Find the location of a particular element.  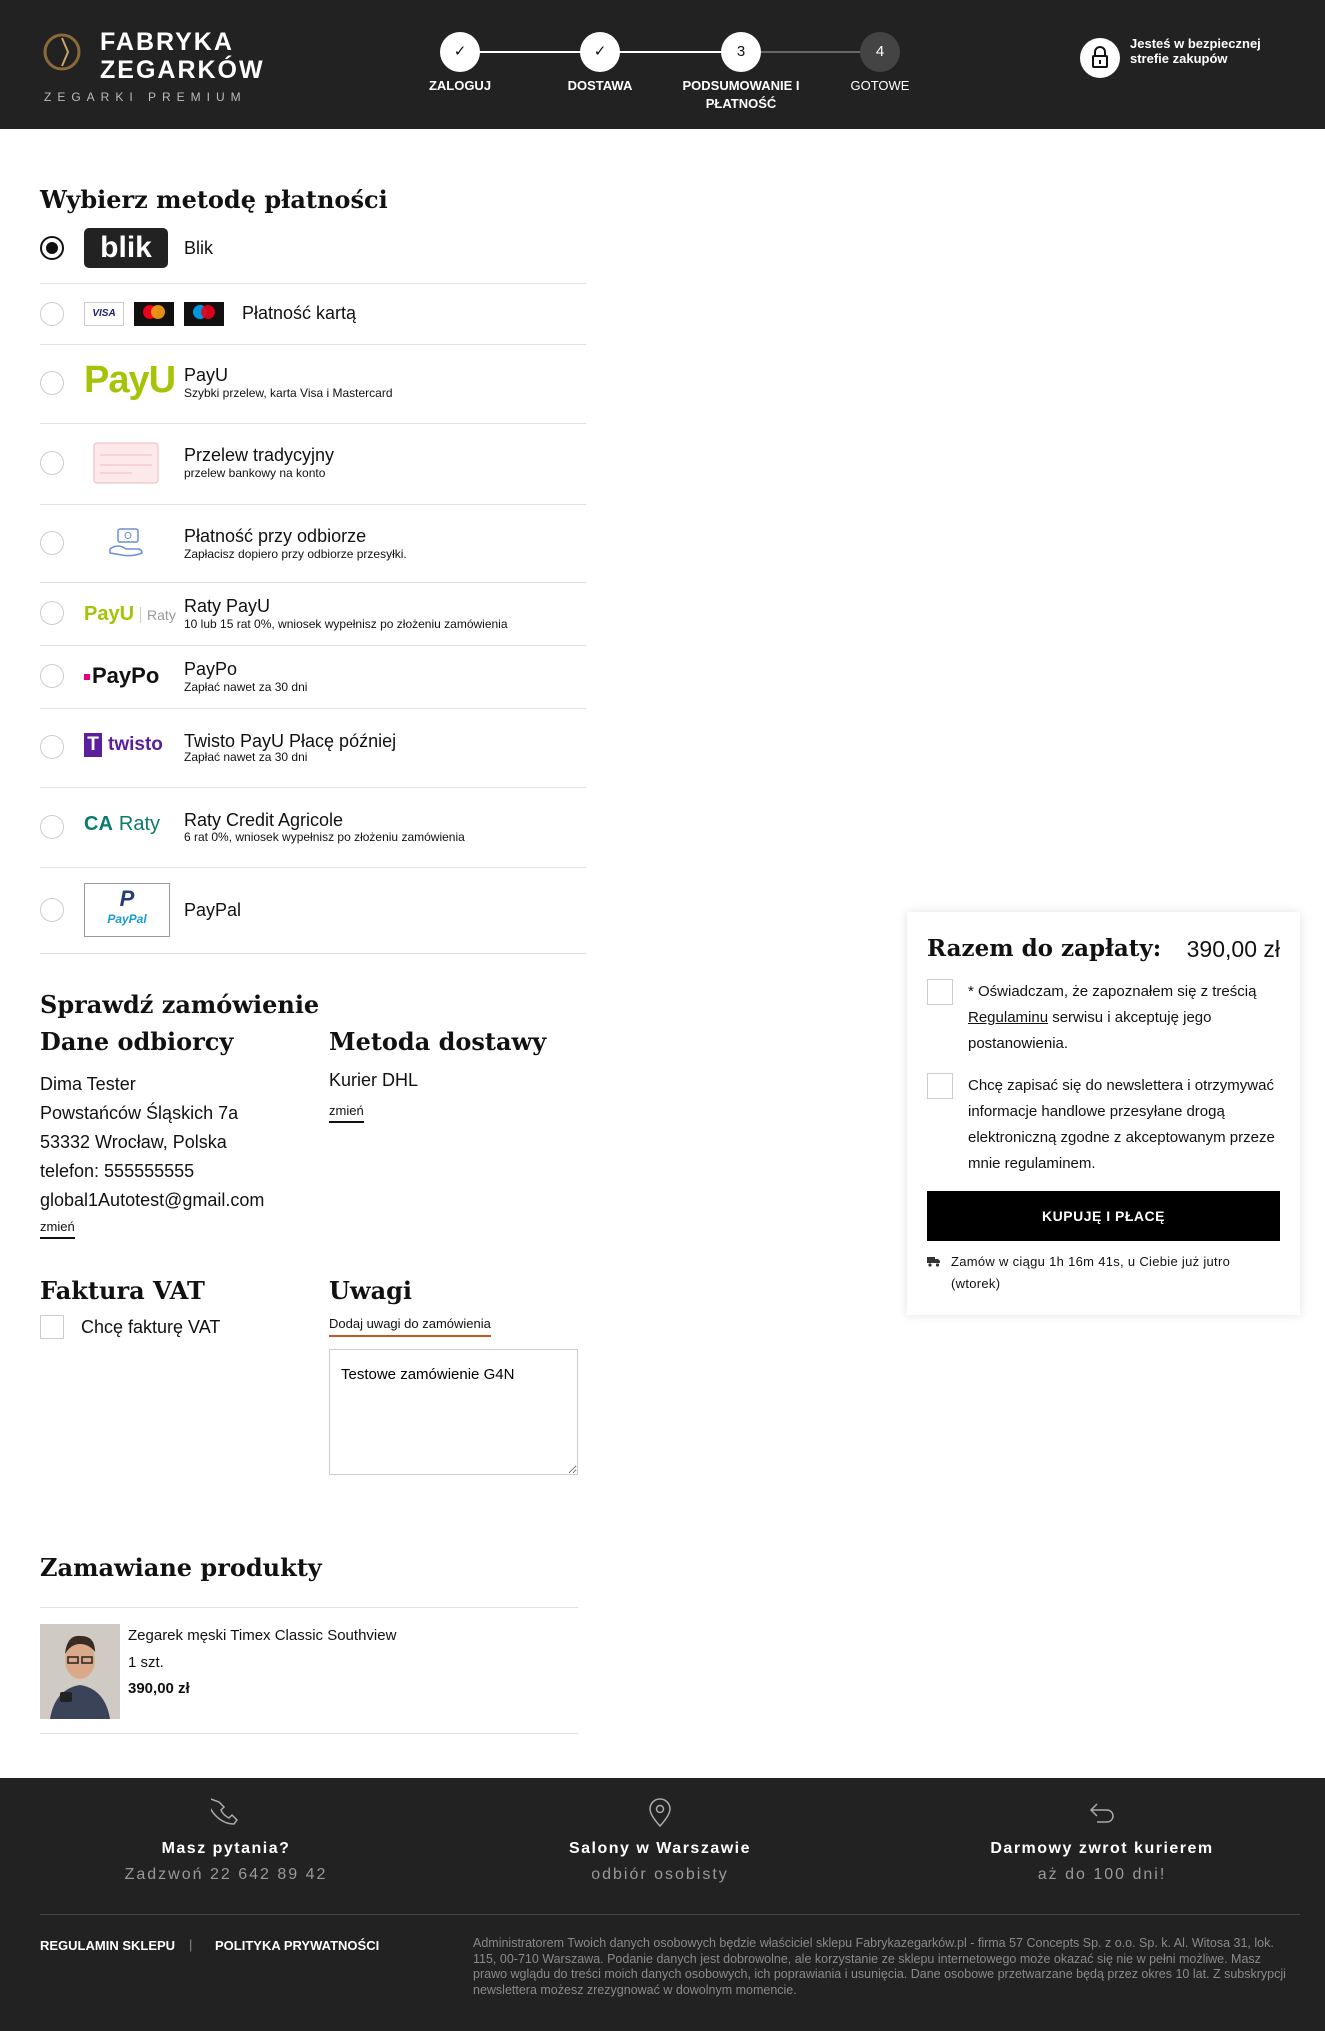

mastercard-logo is located at coordinates (154, 314).